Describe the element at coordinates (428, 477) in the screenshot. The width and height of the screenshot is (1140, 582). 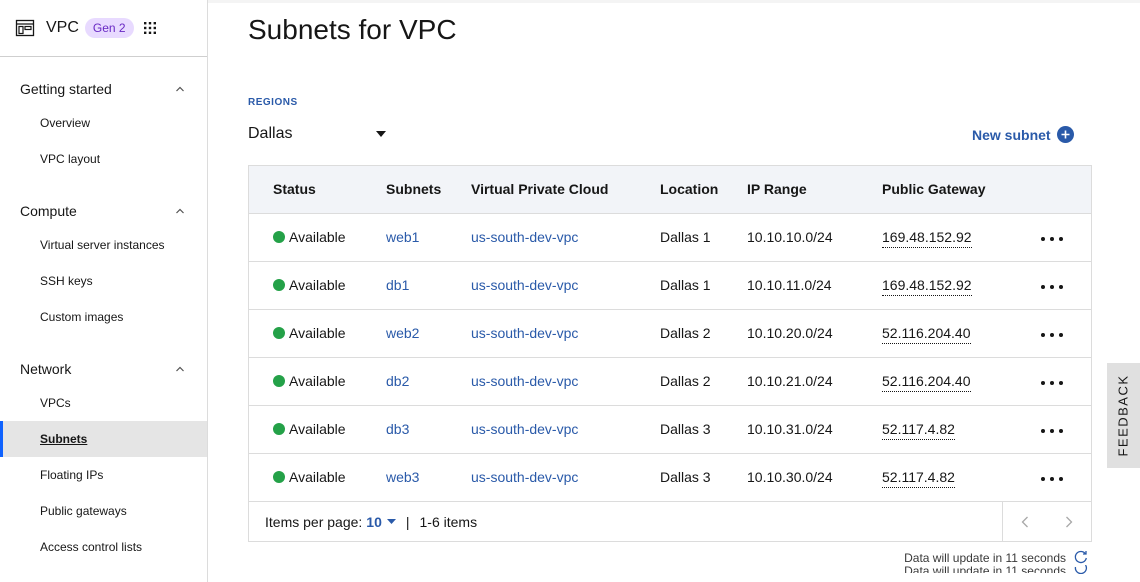
I see `subnet-cell: web3` at that location.